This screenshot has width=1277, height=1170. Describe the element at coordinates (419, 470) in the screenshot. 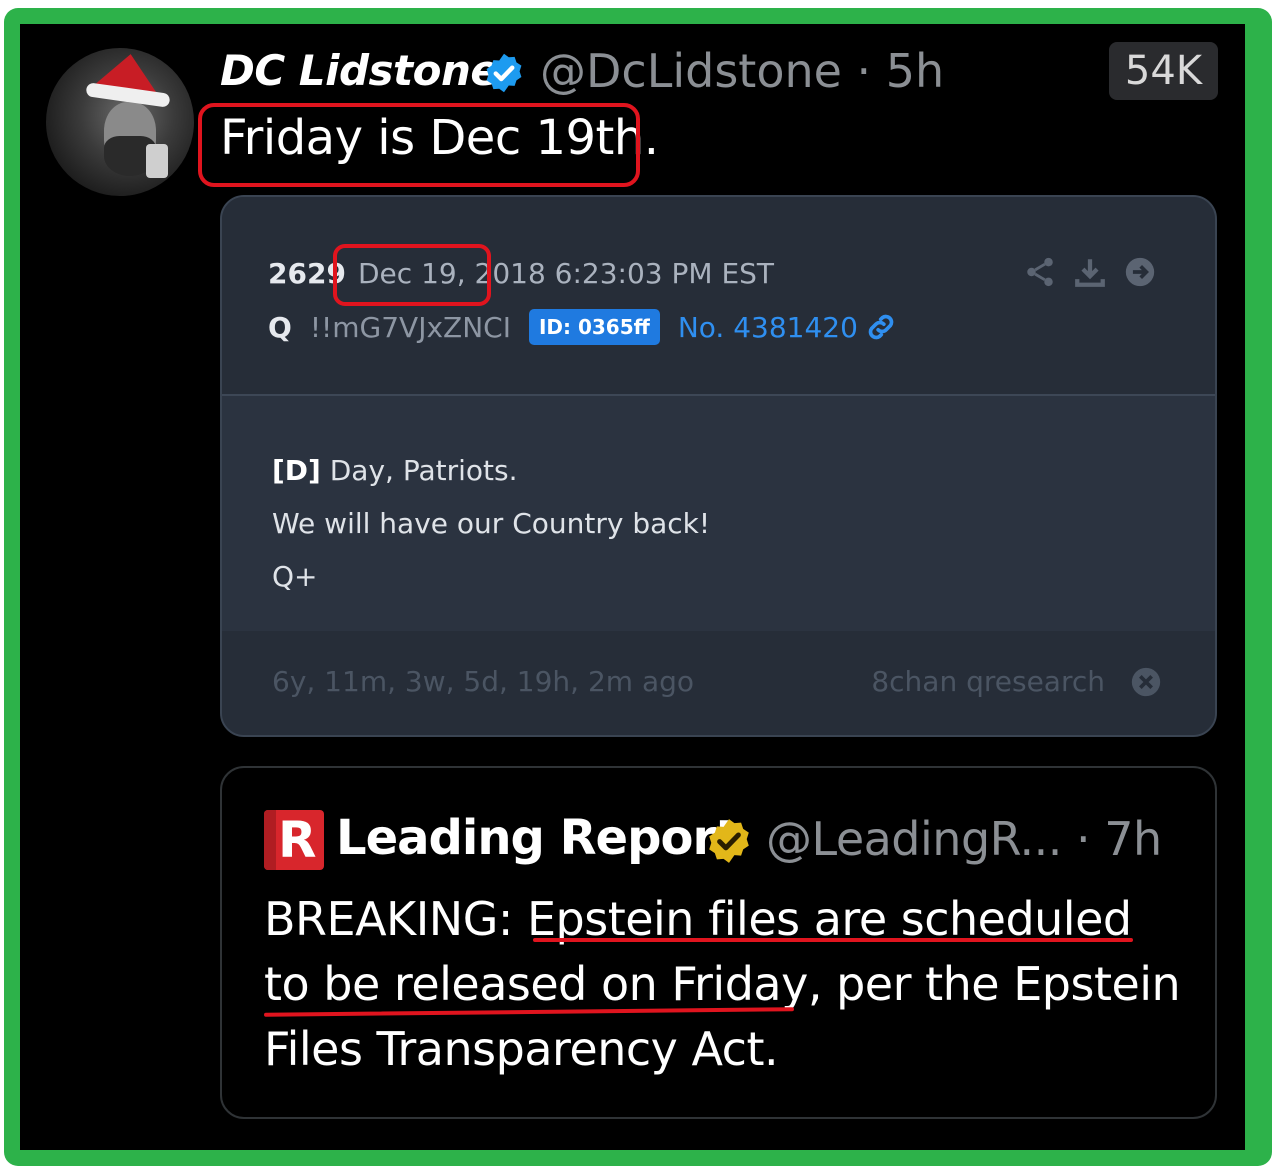

I see `q-body-line-1-rest: Day, Patriots.` at that location.